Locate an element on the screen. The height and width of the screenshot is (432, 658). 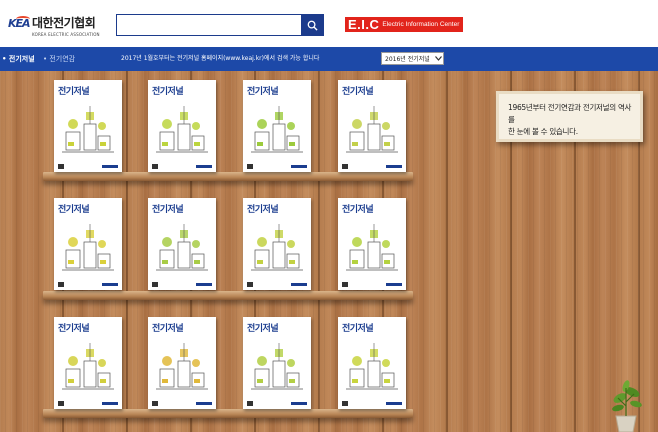
chevron-down-icon is located at coordinates (438, 58).